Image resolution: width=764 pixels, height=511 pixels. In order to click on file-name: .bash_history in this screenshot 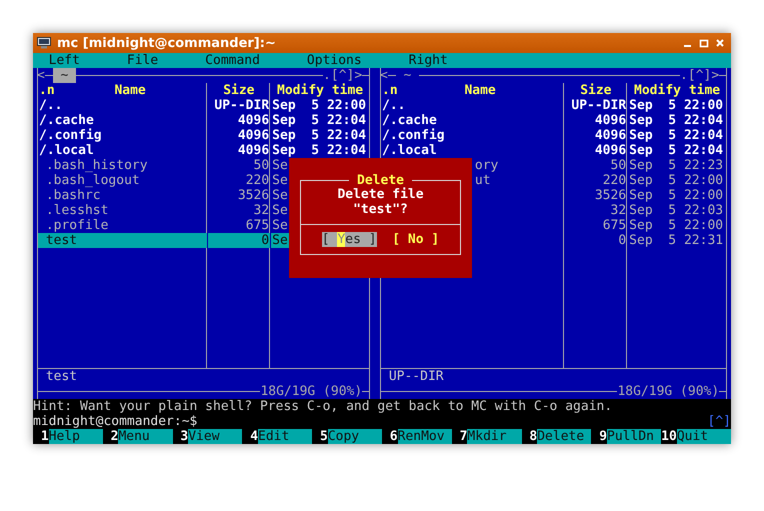, I will do `click(97, 165)`.